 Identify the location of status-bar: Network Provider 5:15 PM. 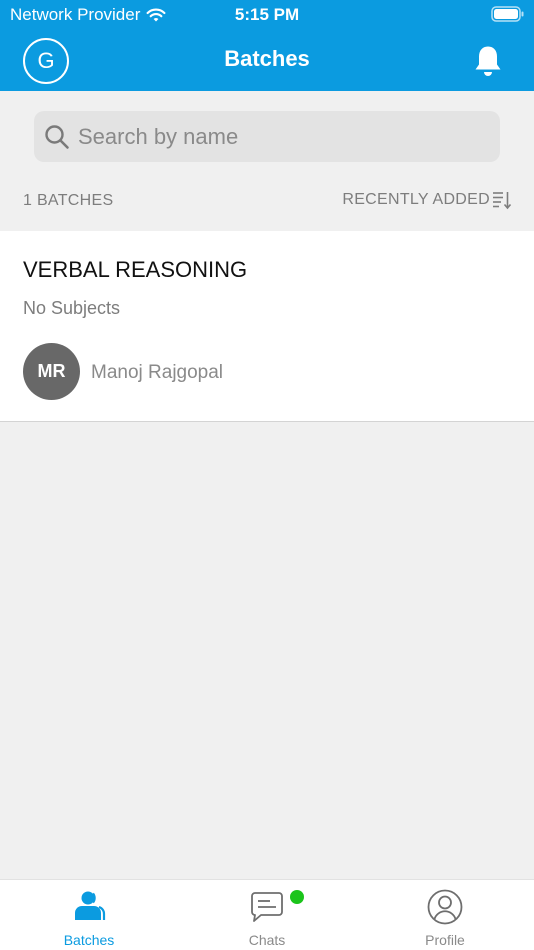
(267, 15).